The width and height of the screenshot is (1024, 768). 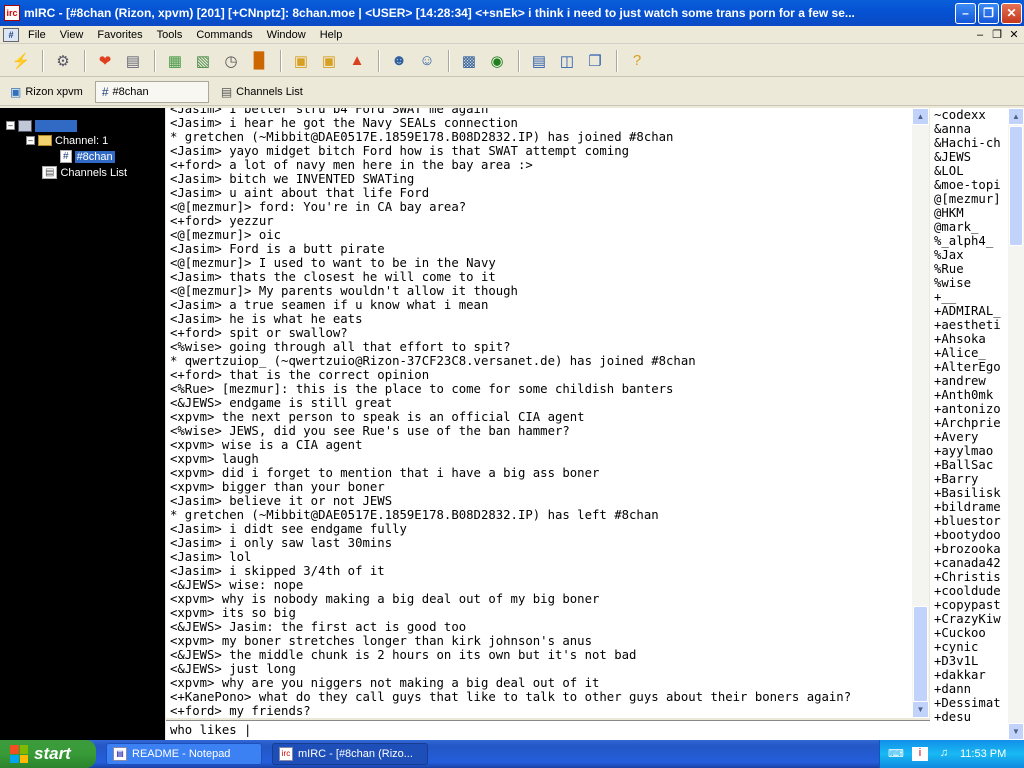 I want to click on tree-channel-folder: – Channel: 1, so click(x=67, y=140).